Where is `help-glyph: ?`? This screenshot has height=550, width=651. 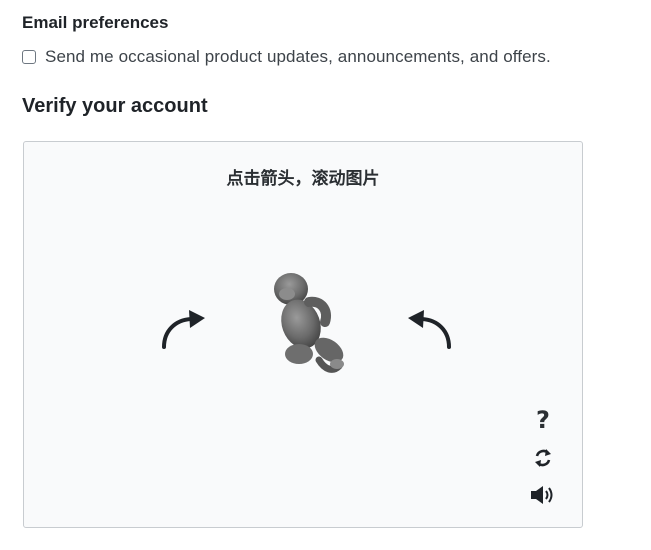
help-glyph: ? is located at coordinates (543, 420).